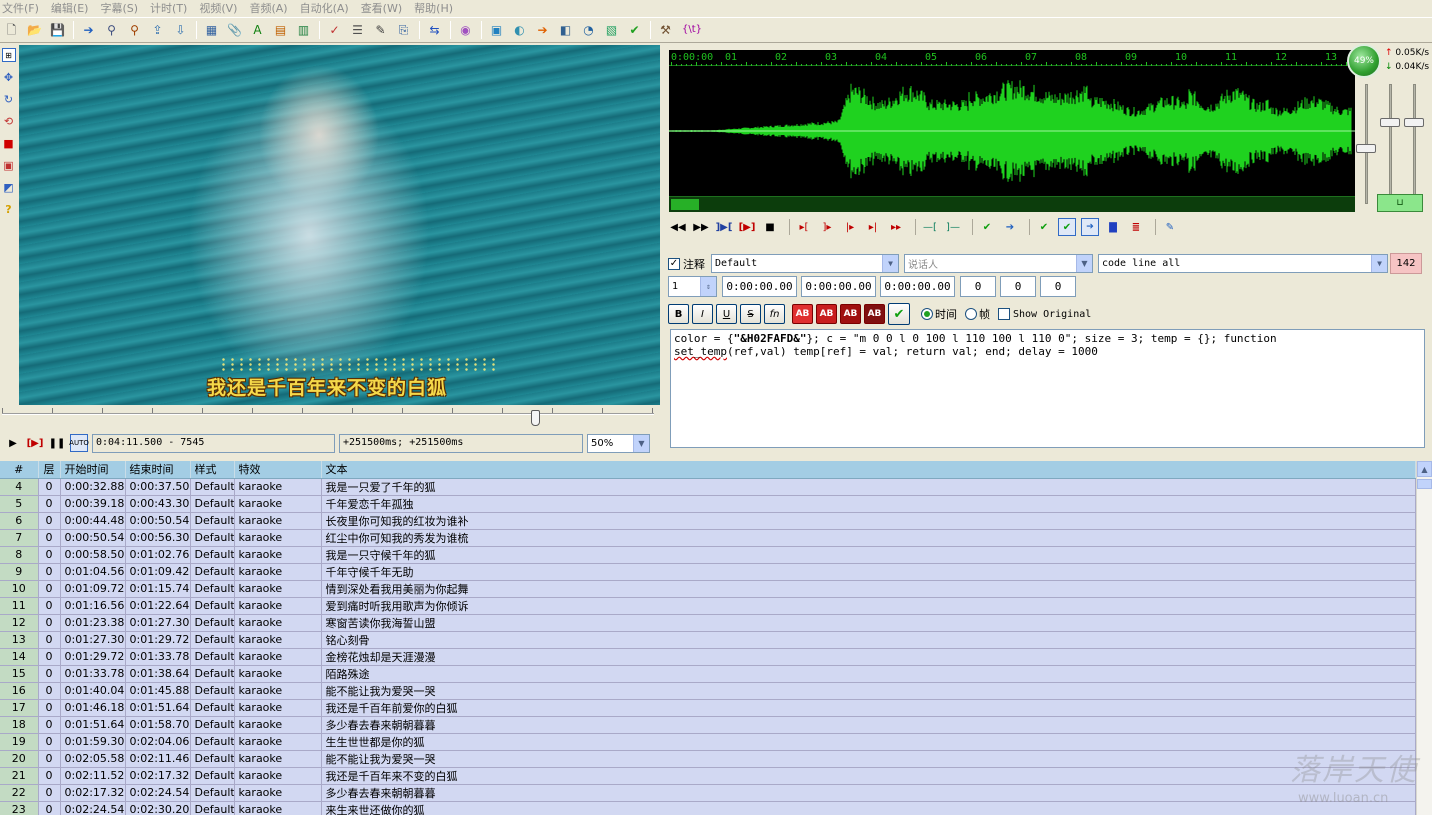  I want to click on italic-button: I, so click(702, 314).